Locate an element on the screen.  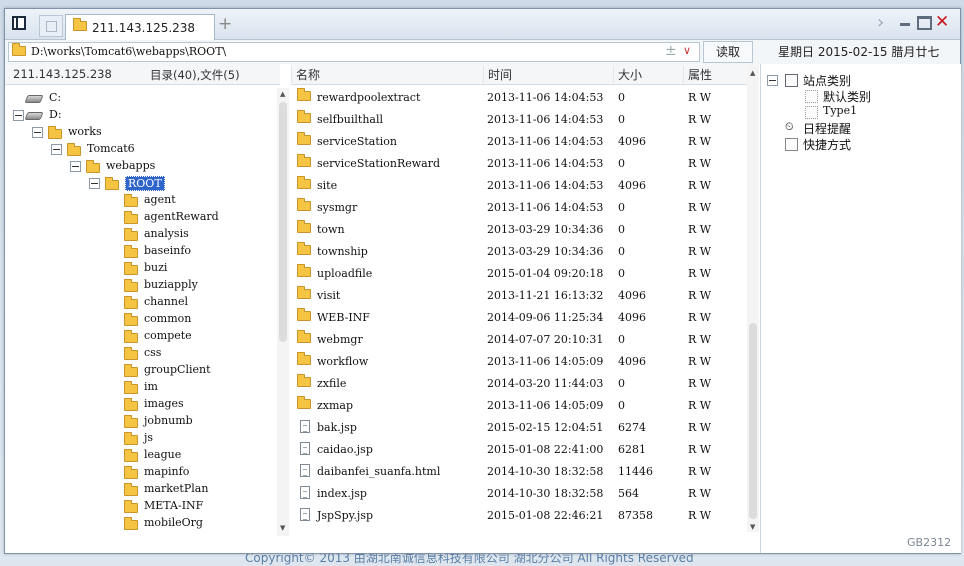
file-row: town 2013-03-29 10:34:36 0 R W is located at coordinates (518, 229).